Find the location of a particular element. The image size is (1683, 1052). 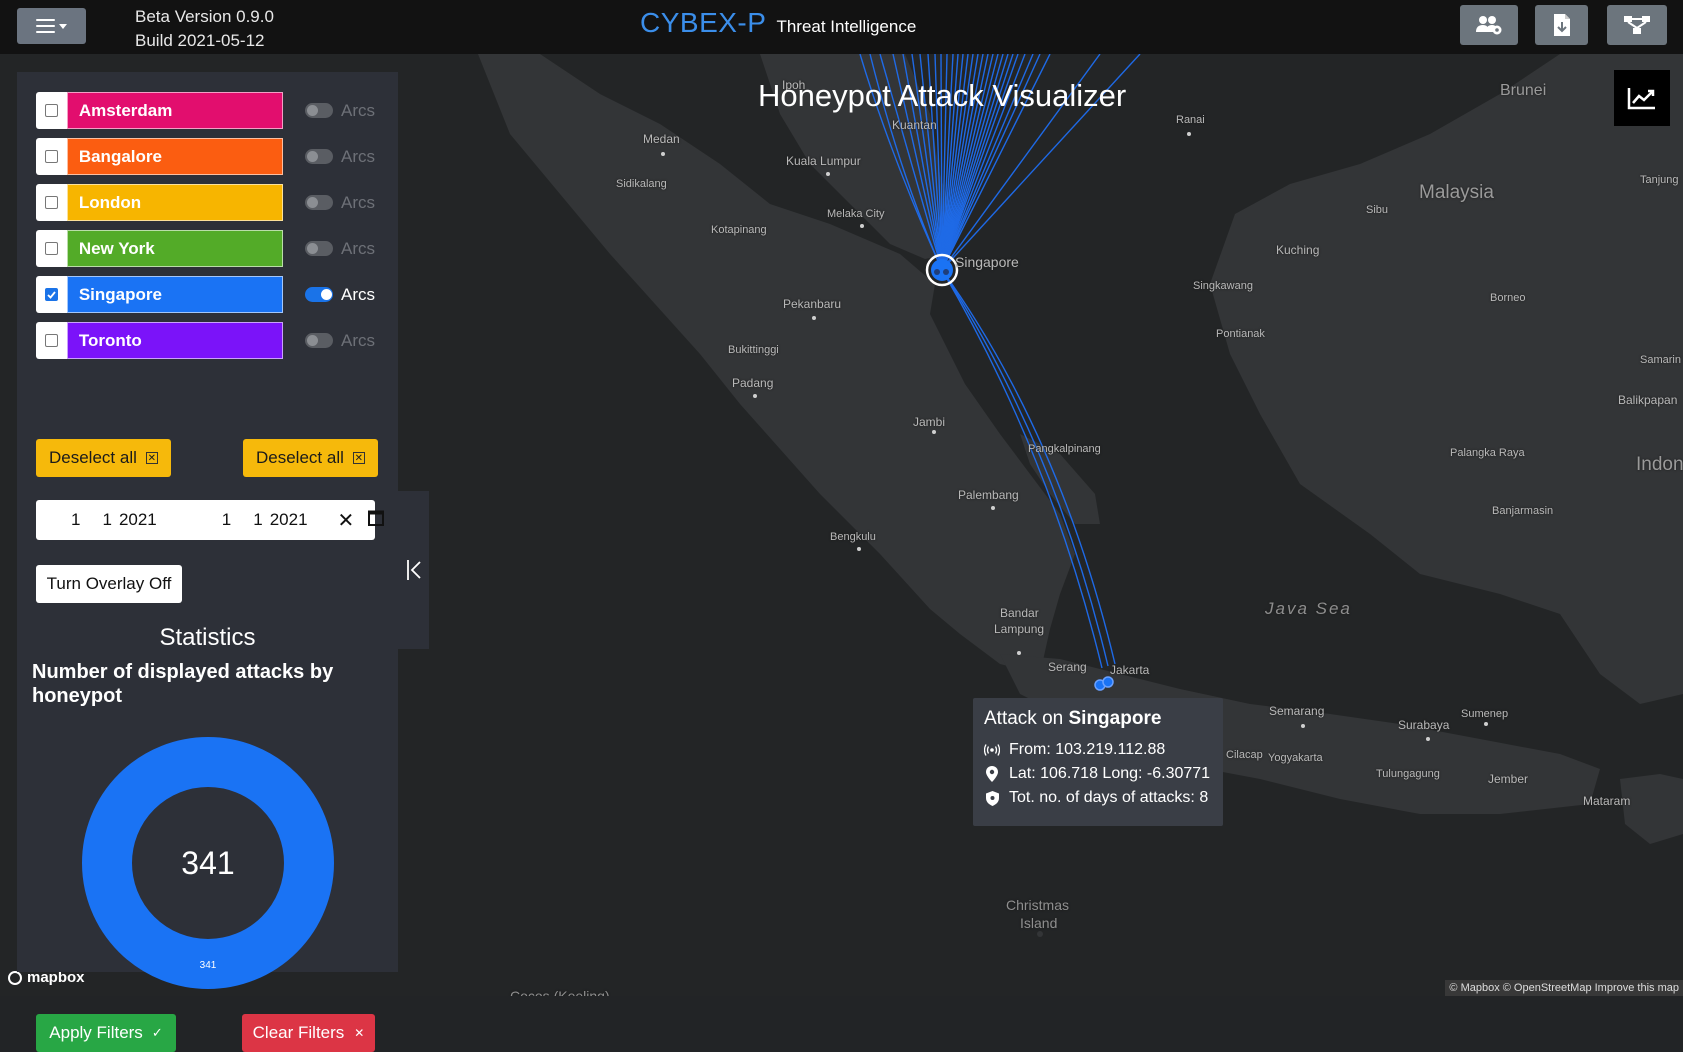

place-malaysia: Malaysia is located at coordinates (1456, 192).